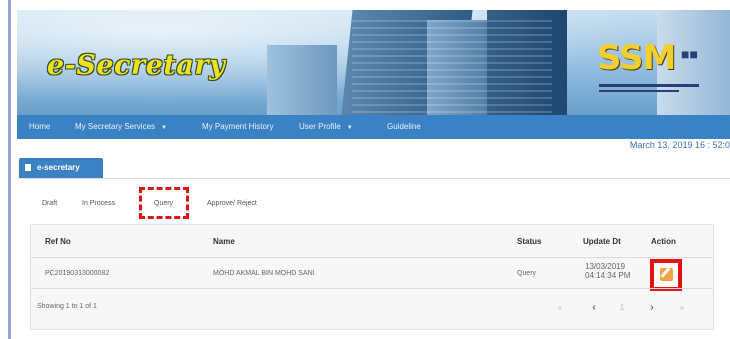 Image resolution: width=730 pixels, height=339 pixels. What do you see at coordinates (608, 275) in the screenshot?
I see `cell-update-time: 04:14:34 PM` at bounding box center [608, 275].